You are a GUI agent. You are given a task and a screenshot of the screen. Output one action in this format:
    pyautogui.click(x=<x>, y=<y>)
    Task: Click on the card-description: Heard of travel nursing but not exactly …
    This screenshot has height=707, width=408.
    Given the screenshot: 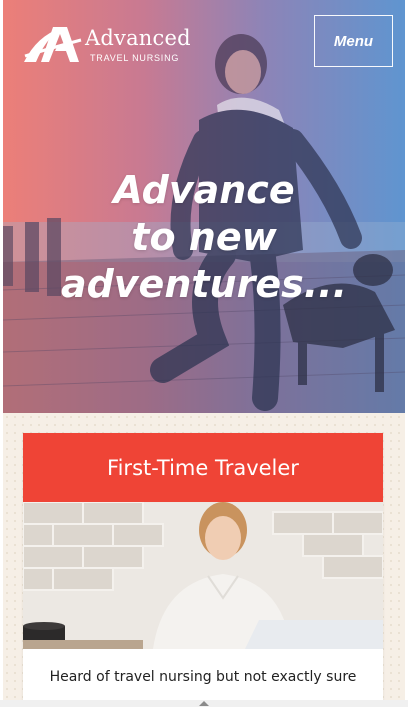 What is the action you would take?
    pyautogui.click(x=203, y=677)
    